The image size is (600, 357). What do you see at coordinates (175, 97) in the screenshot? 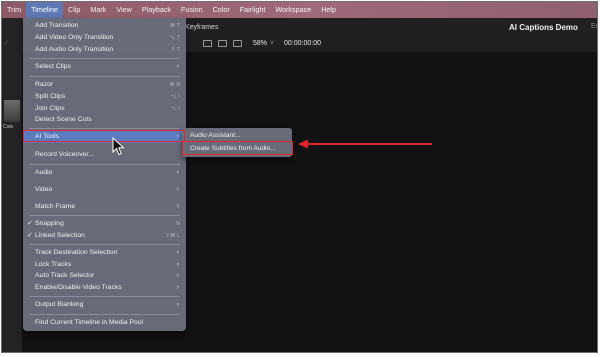
I see `shortcut-hint: ⌥ \` at bounding box center [175, 97].